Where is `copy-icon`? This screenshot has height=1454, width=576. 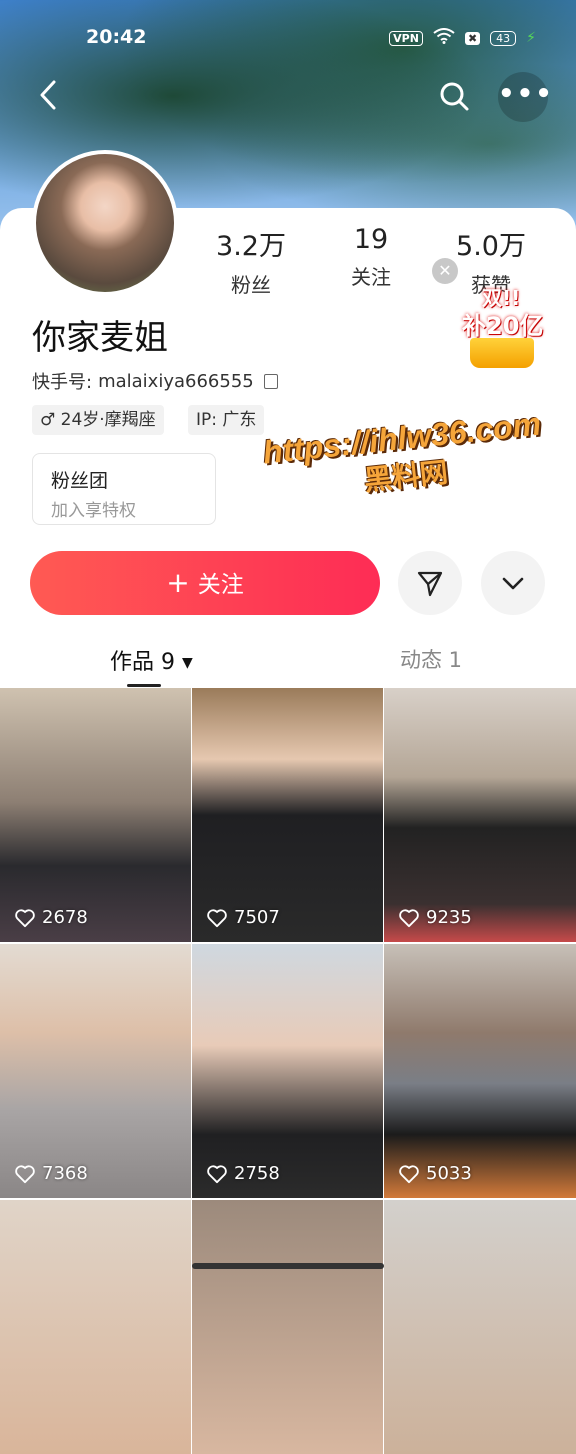
copy-icon is located at coordinates (270, 381).